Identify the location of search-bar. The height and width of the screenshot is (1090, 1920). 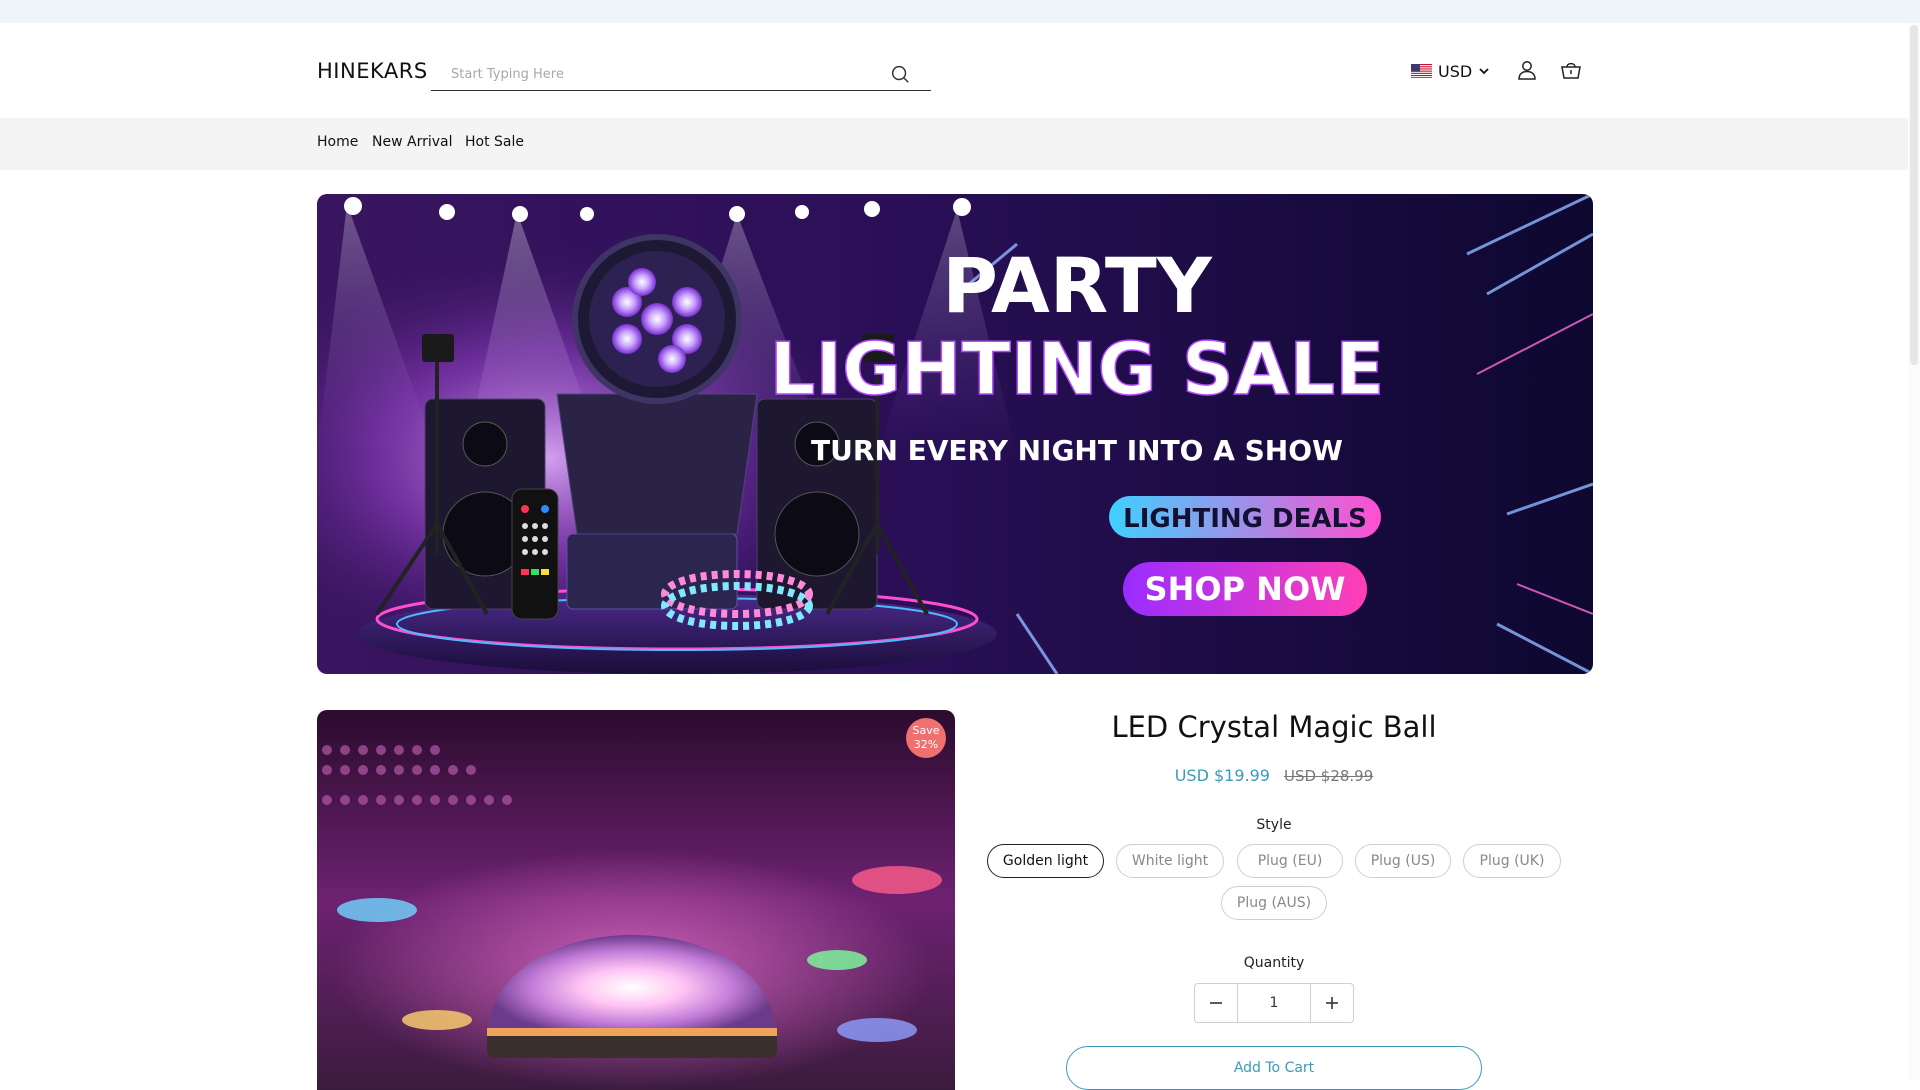
(681, 74).